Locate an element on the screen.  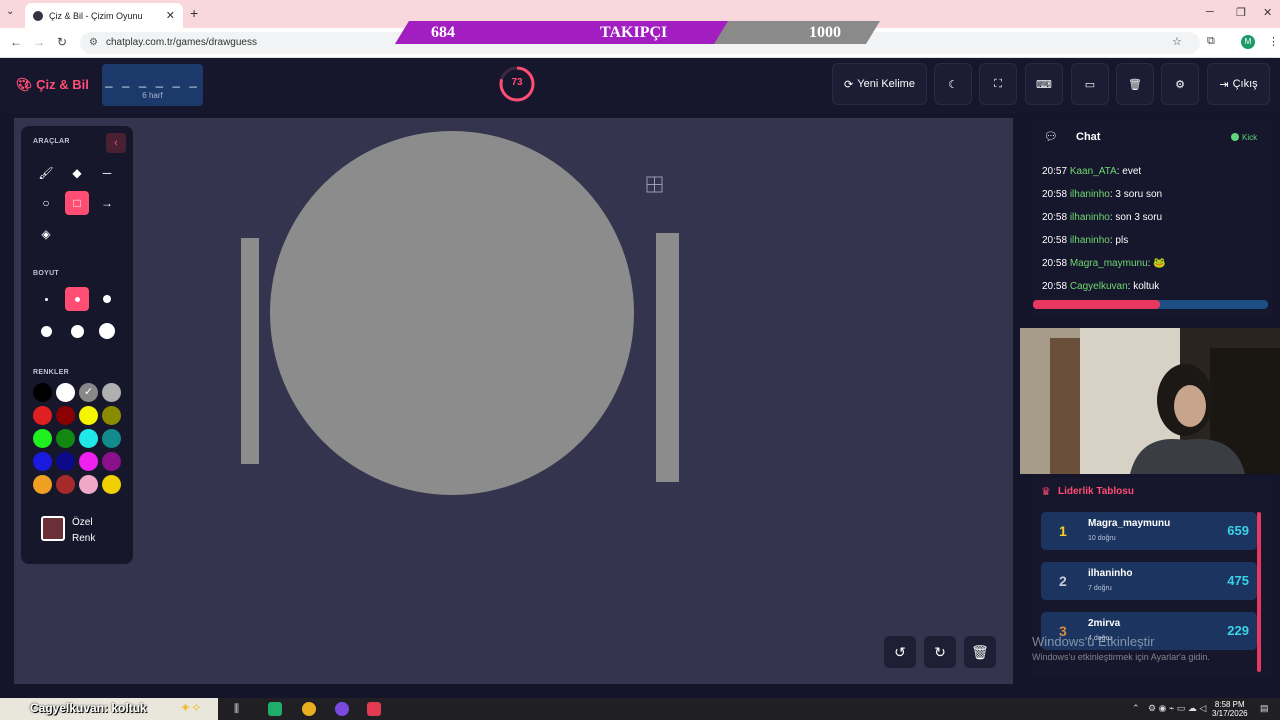
fill-tool: ◈ is located at coordinates (46, 234).